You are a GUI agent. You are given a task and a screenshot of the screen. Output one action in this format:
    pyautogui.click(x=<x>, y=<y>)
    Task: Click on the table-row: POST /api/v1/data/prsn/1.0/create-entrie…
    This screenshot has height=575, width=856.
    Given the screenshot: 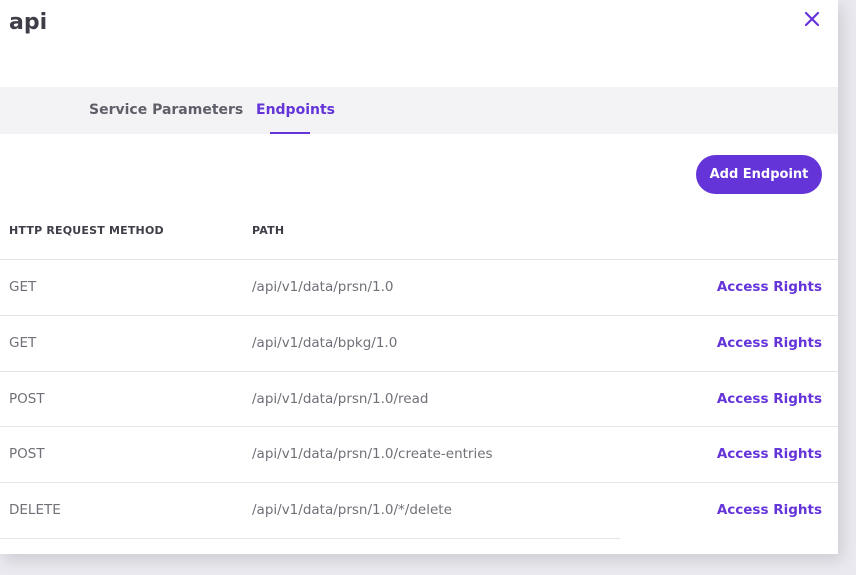 What is the action you would take?
    pyautogui.click(x=419, y=454)
    